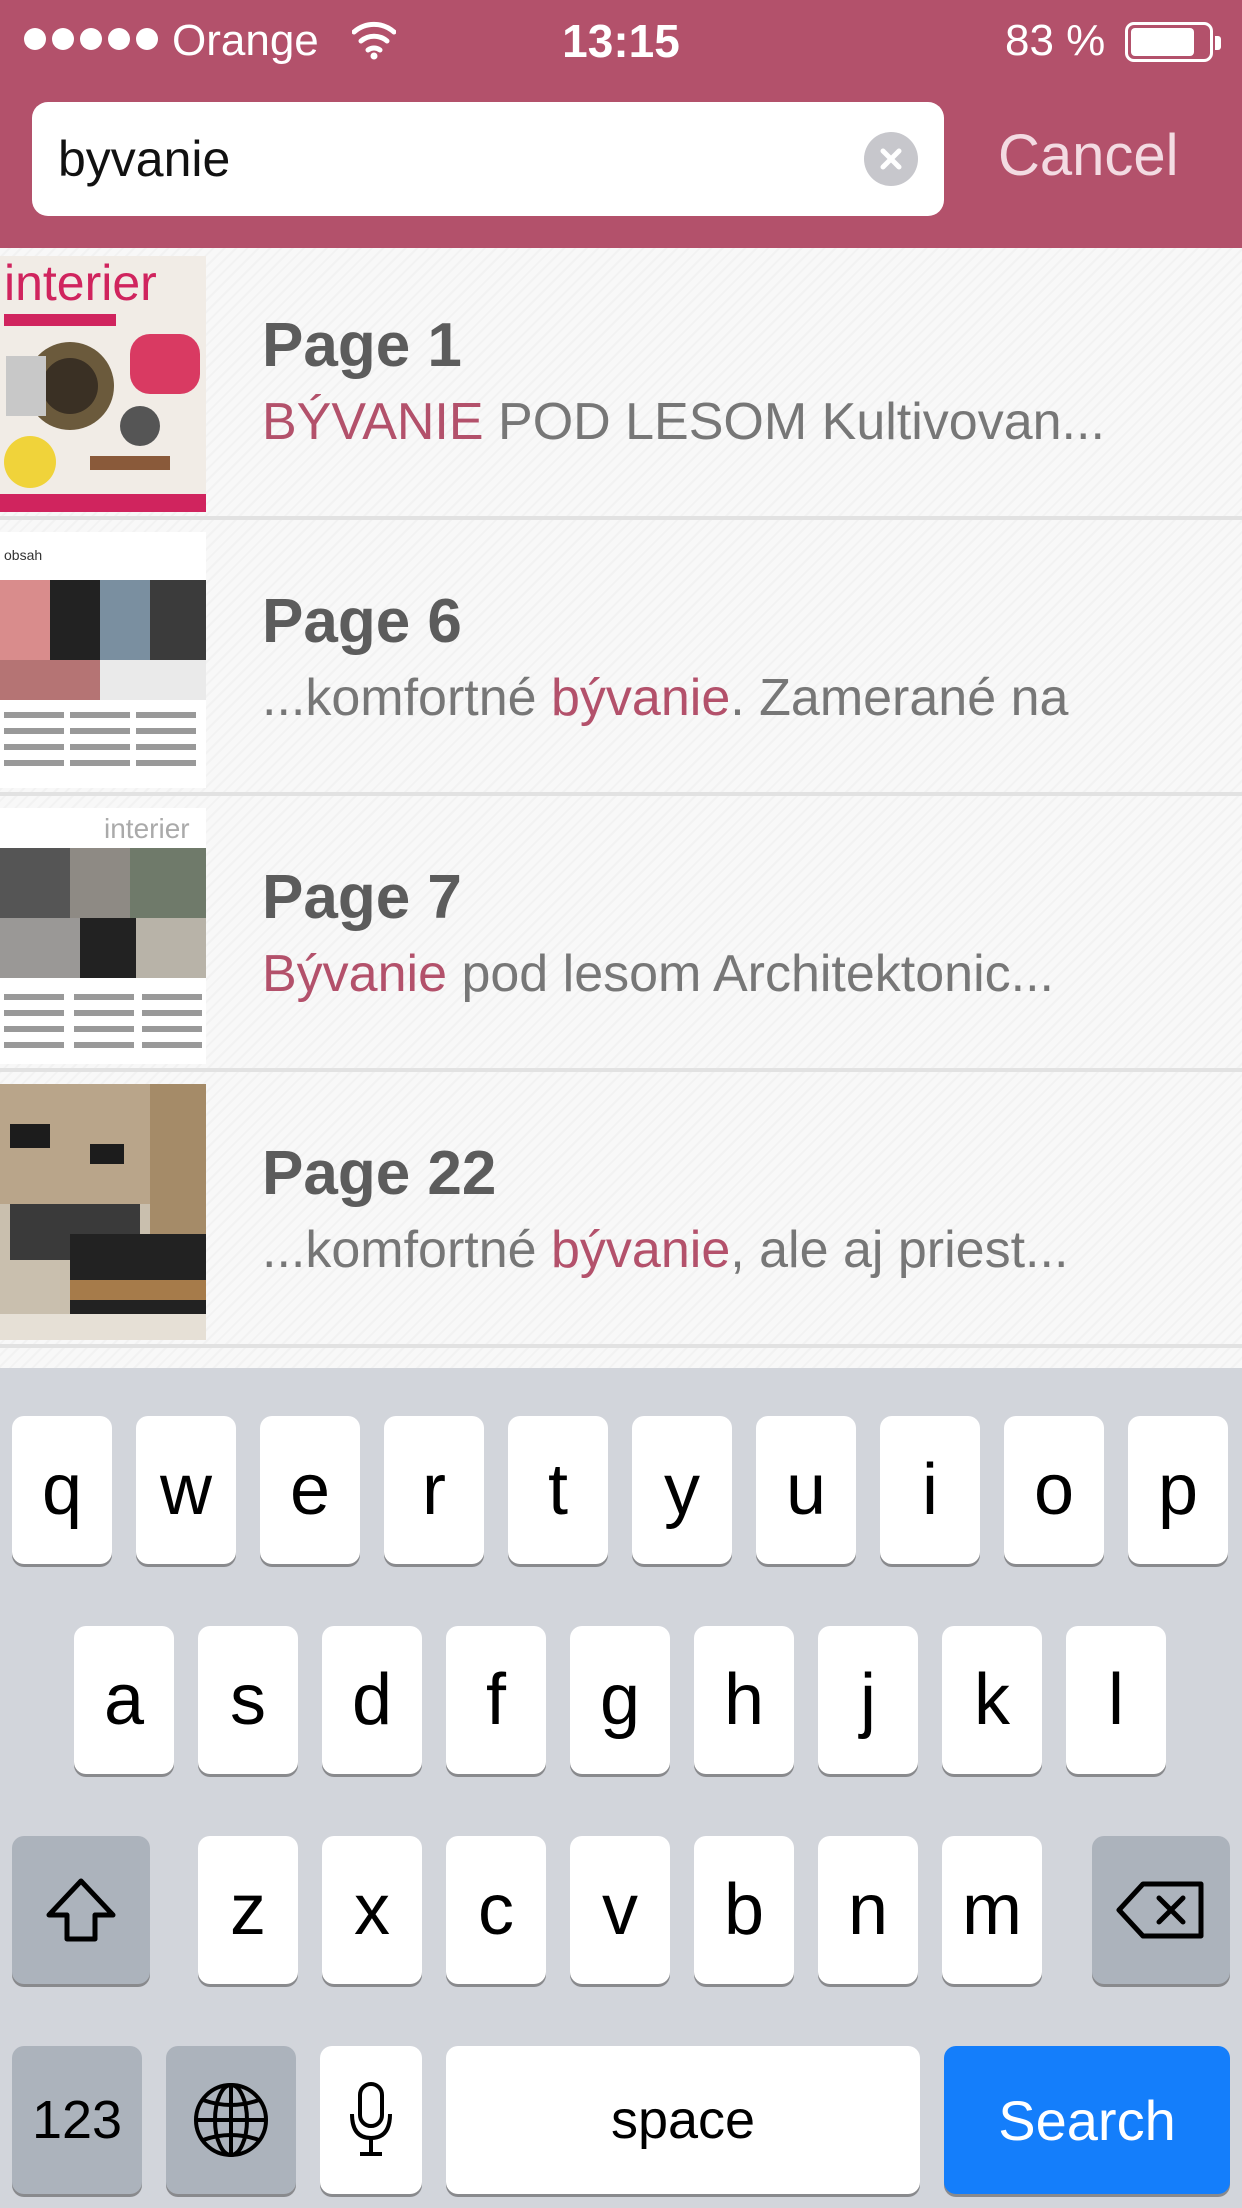 The height and width of the screenshot is (2208, 1242). What do you see at coordinates (744, 1910) in the screenshot?
I see `key-b: b` at bounding box center [744, 1910].